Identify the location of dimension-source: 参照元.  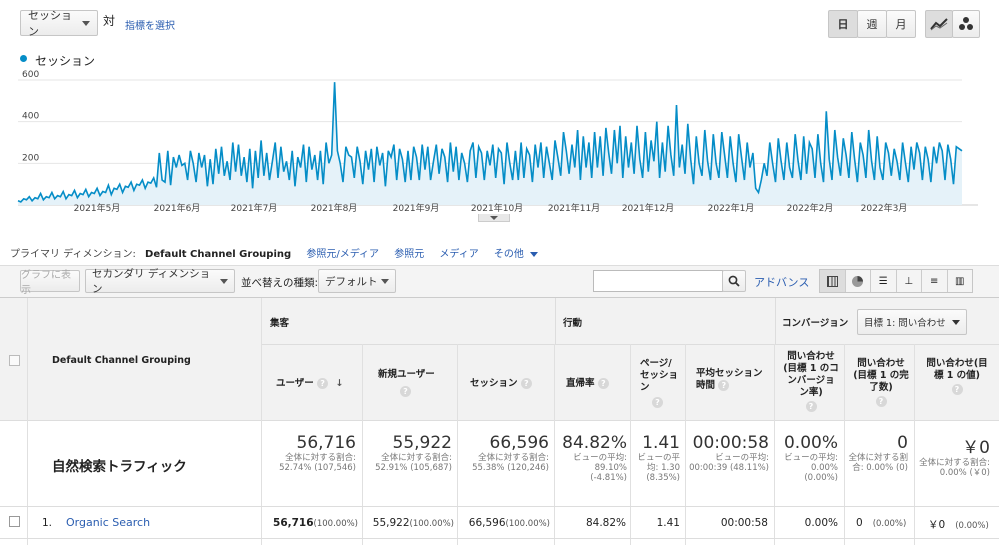
(409, 254).